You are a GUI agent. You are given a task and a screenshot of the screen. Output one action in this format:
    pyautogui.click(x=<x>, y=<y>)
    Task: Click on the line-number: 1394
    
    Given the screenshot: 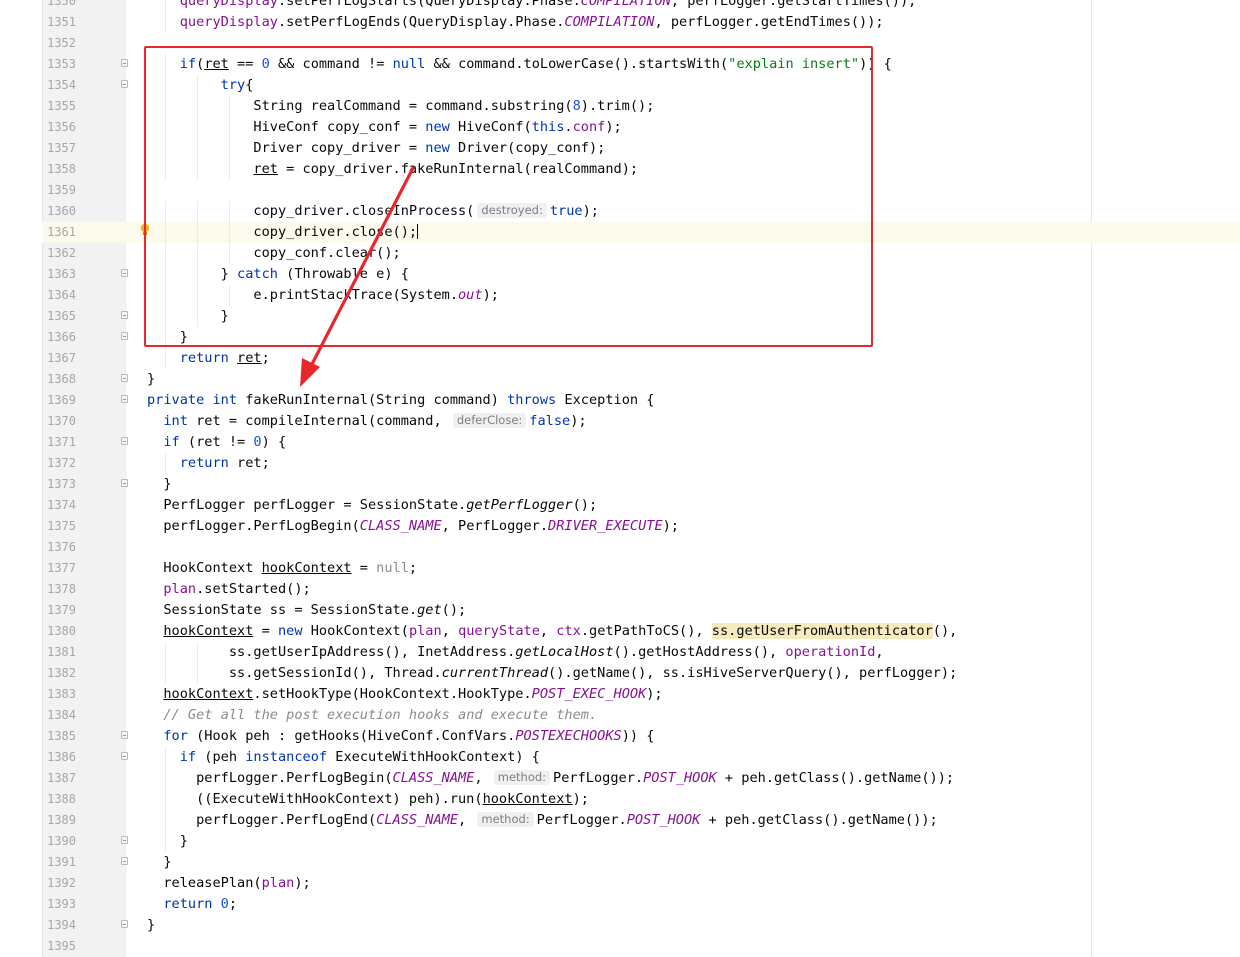 What is the action you would take?
    pyautogui.click(x=61, y=925)
    